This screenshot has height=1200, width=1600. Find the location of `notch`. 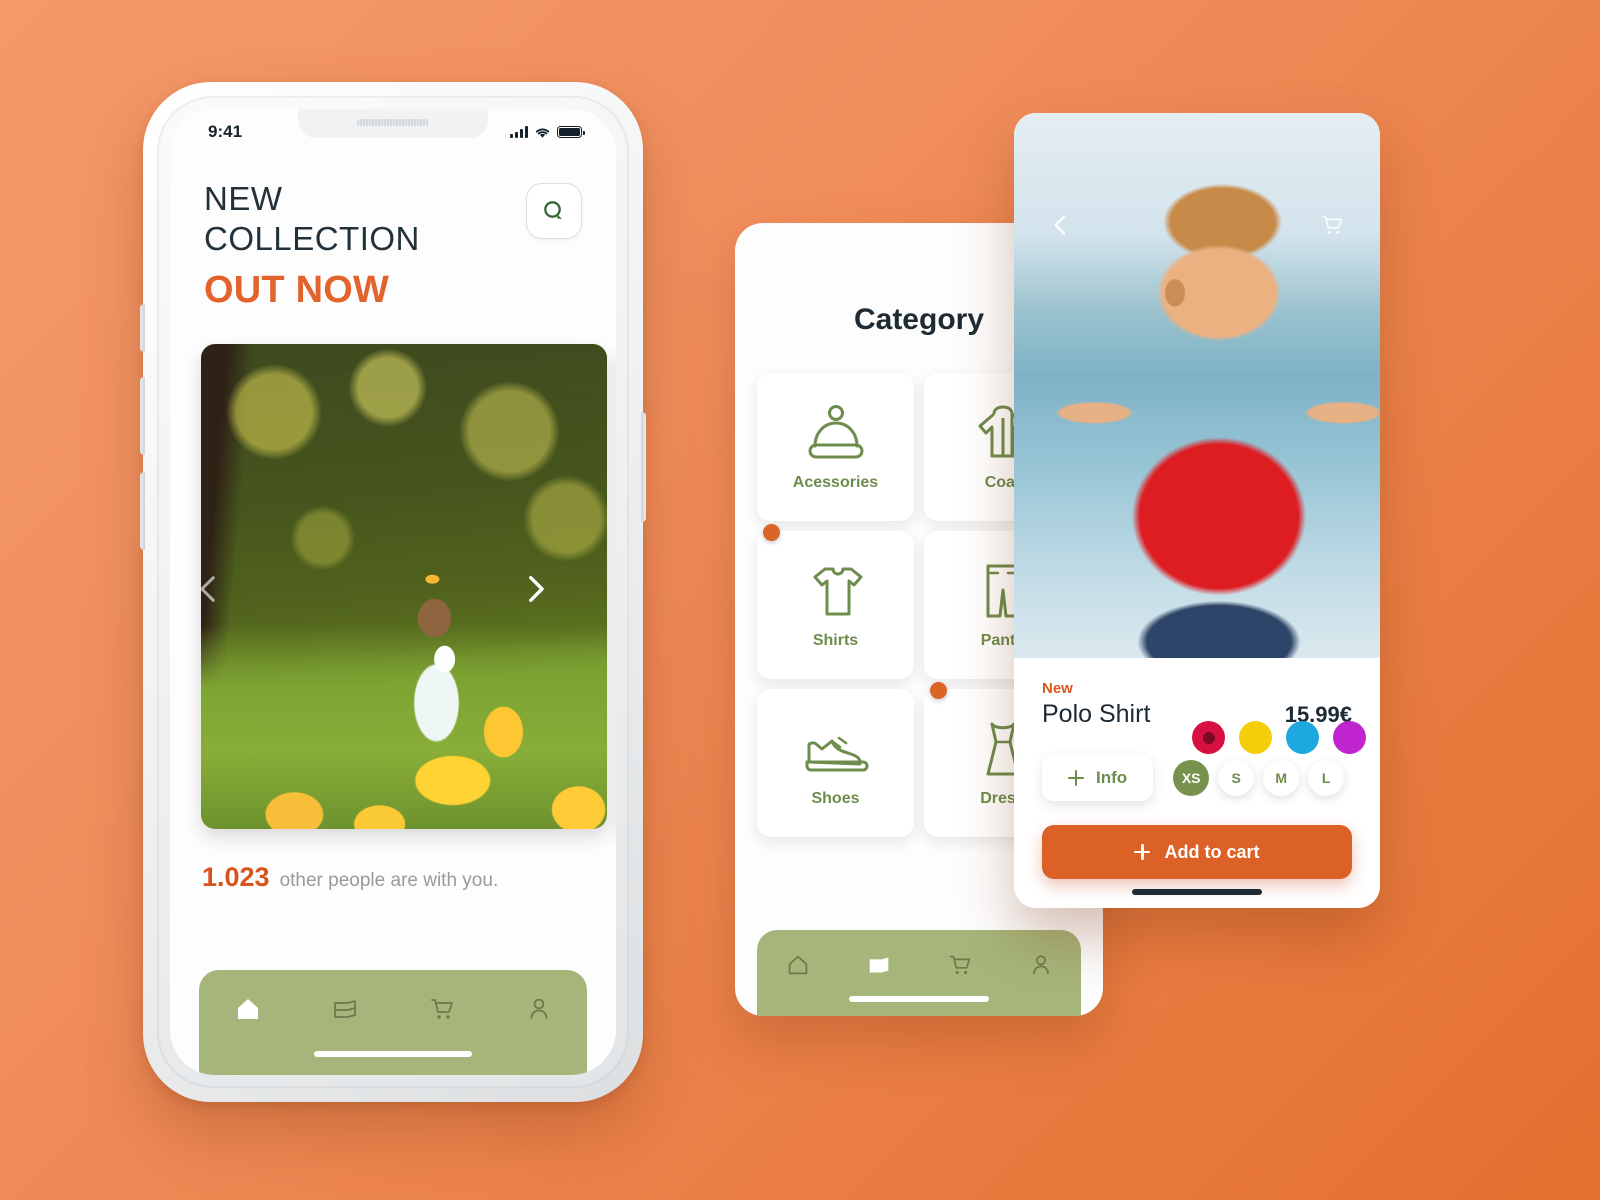

notch is located at coordinates (393, 123).